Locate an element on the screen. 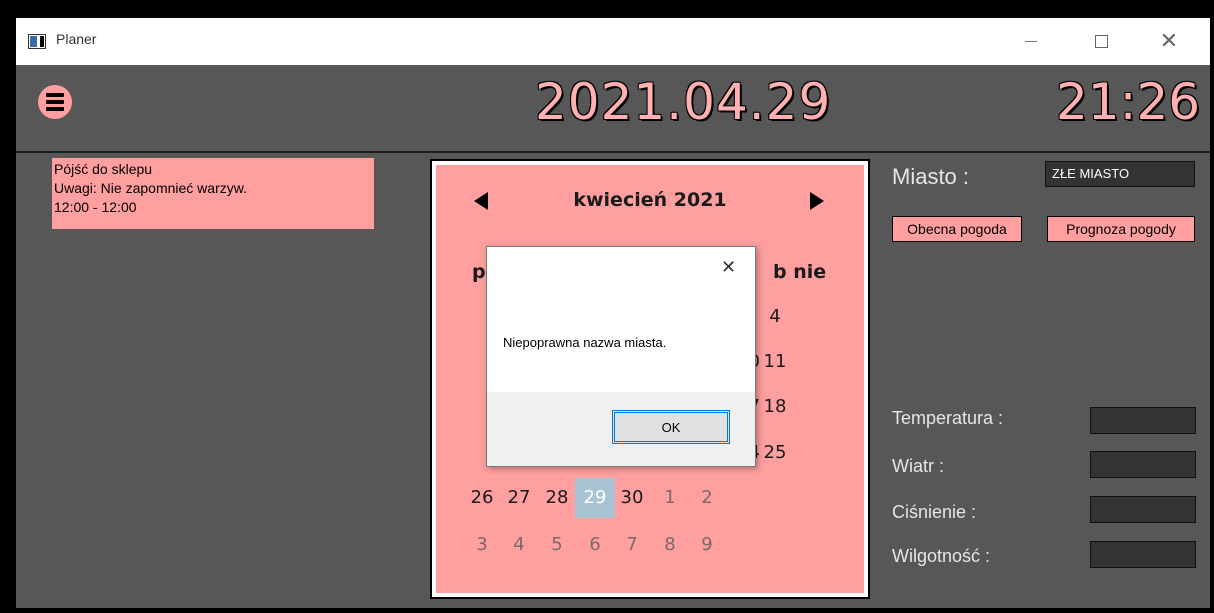  minimize-icon is located at coordinates (1031, 41).